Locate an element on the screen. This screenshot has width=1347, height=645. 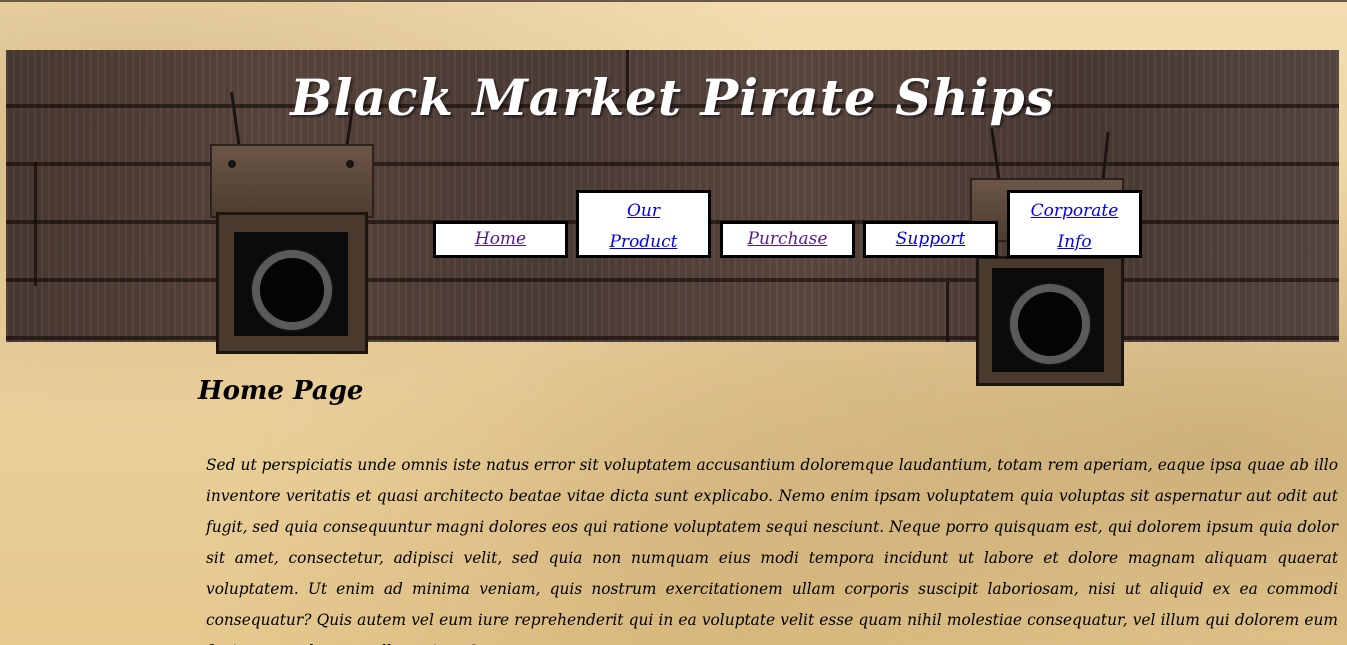
nav-item-support: Support is located at coordinates (930, 239).